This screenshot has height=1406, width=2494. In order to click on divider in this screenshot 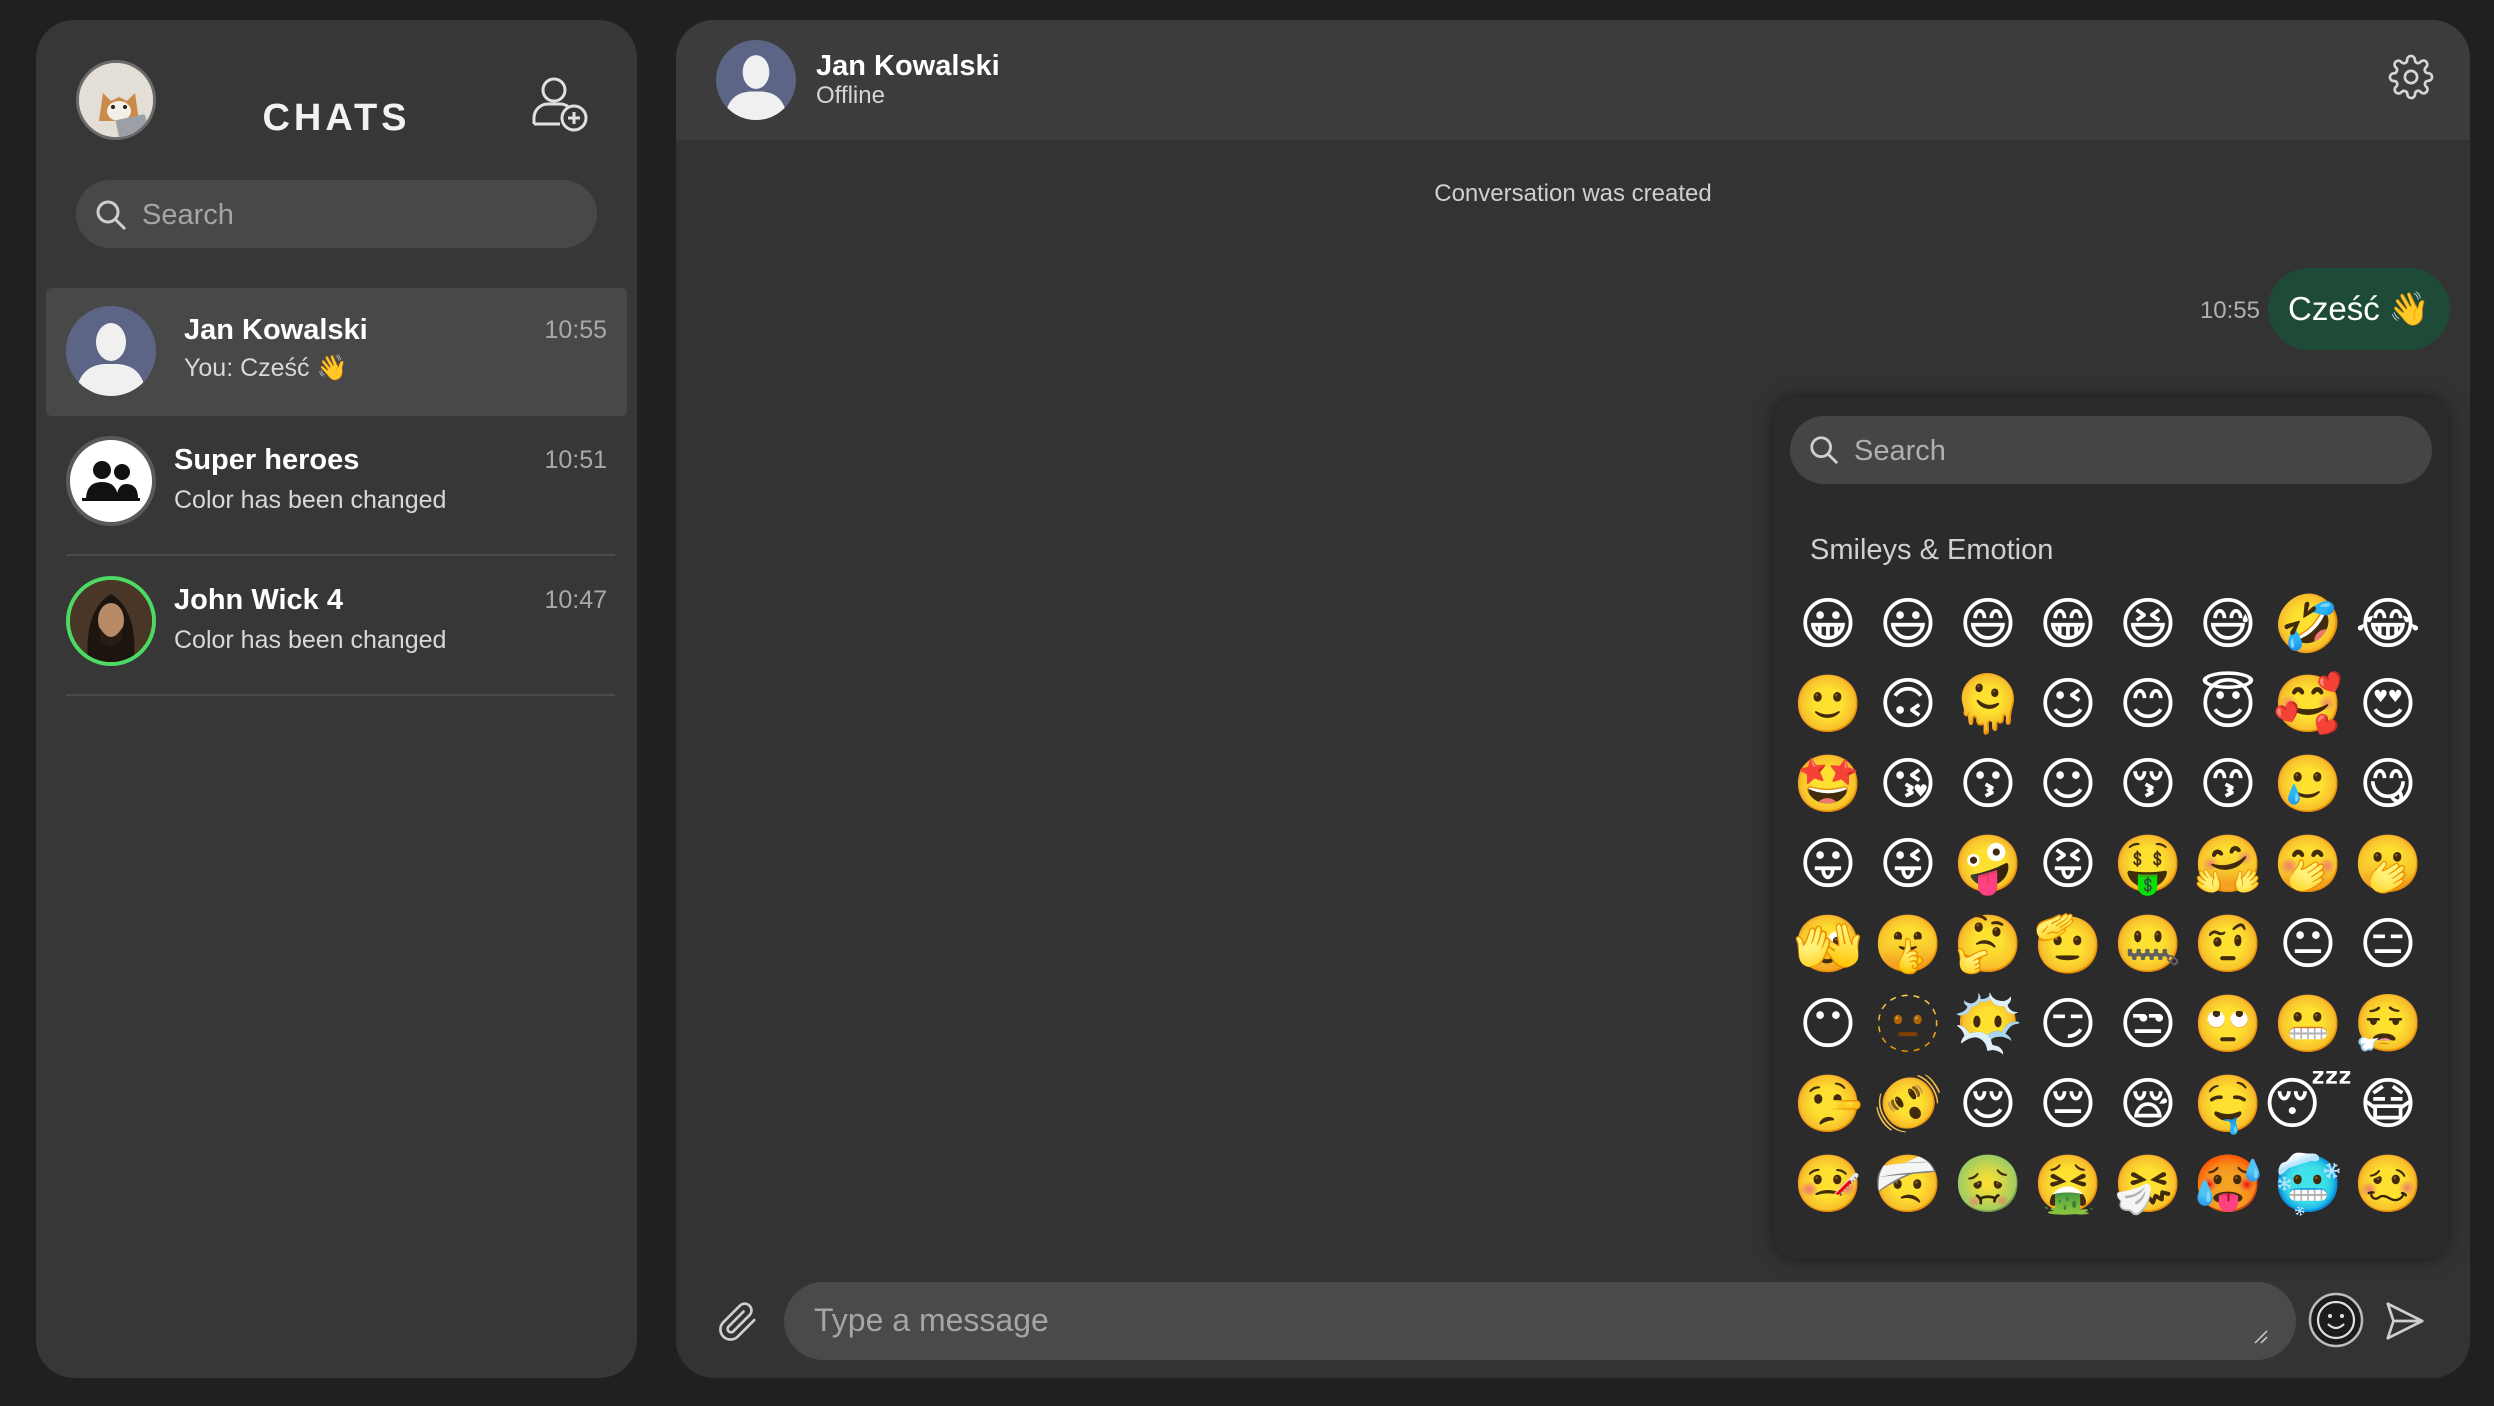, I will do `click(340, 695)`.